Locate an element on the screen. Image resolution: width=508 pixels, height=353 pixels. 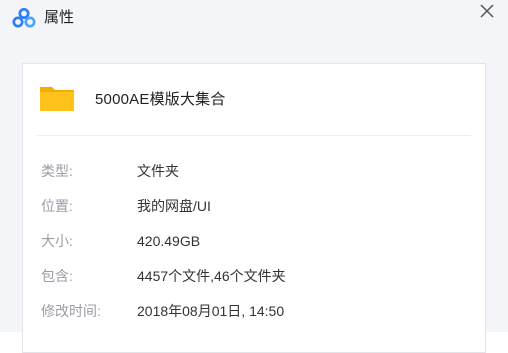
property-label: 类型: is located at coordinates (57, 171).